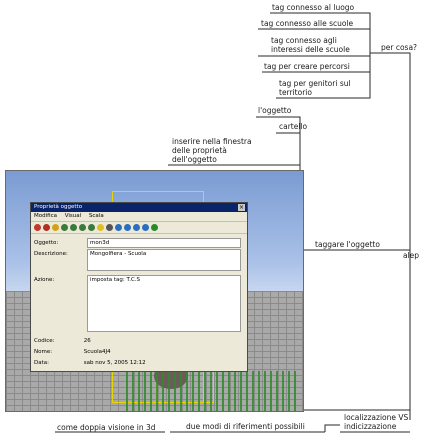  What do you see at coordinates (293, 126) in the screenshot?
I see `branch-cartello: cartello` at bounding box center [293, 126].